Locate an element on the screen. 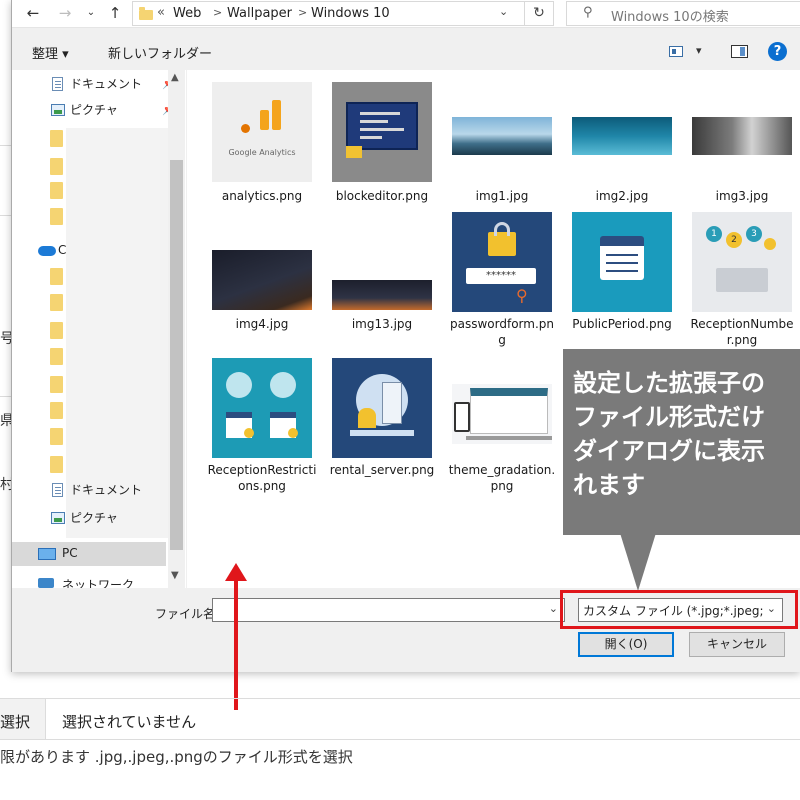 This screenshot has height=800, width=800. img4-thumbnail is located at coordinates (262, 280).